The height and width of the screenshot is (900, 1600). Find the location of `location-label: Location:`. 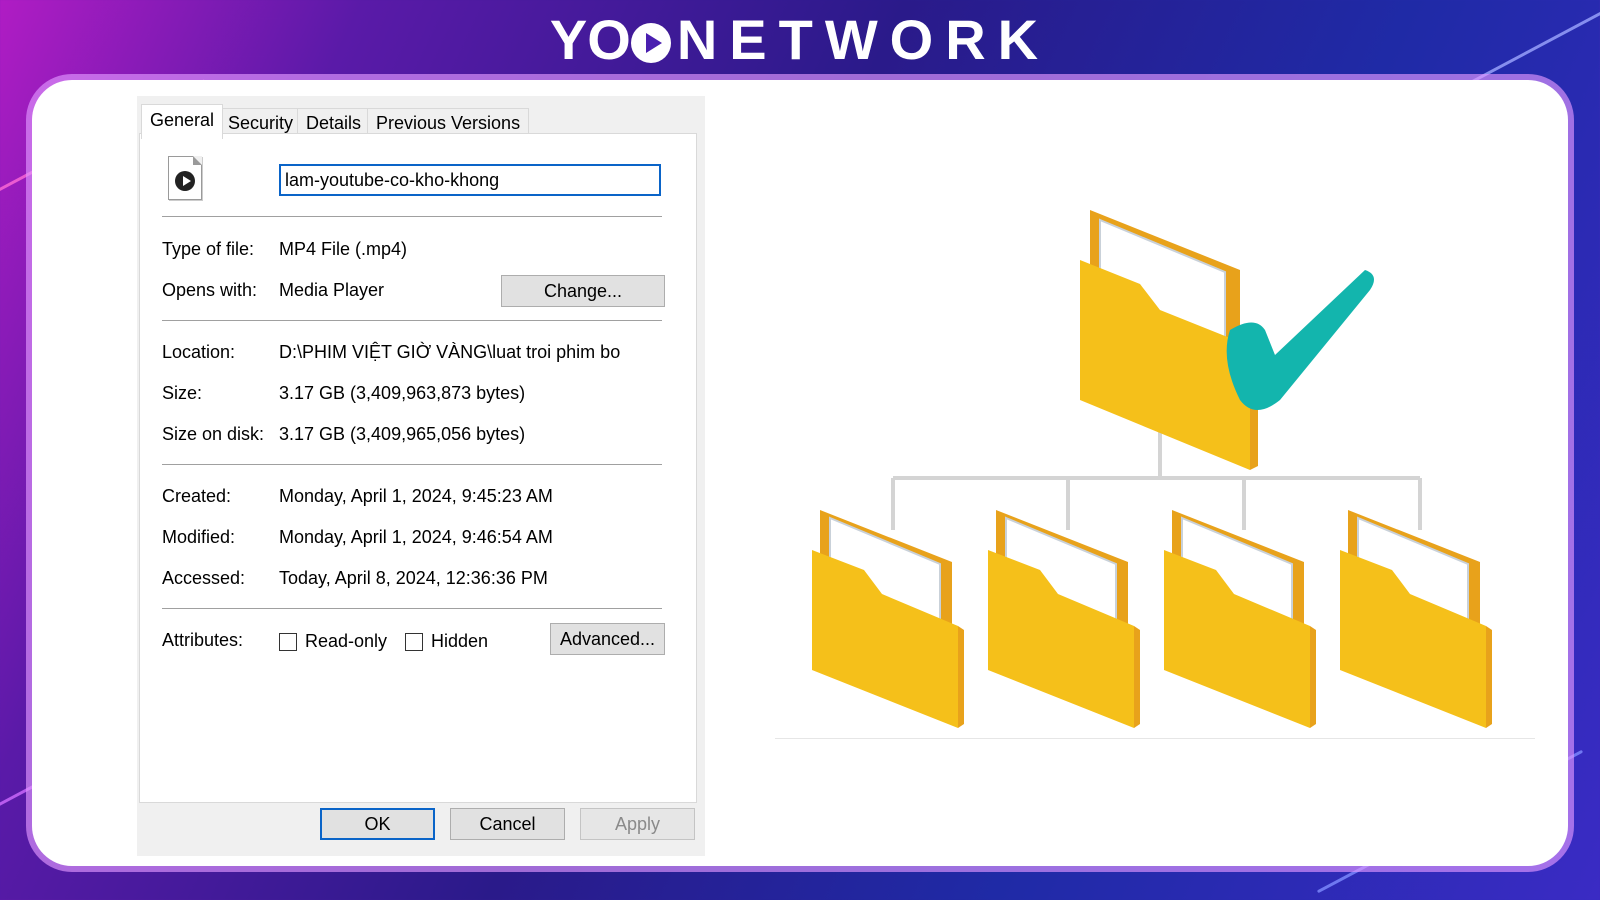

location-label: Location: is located at coordinates (199, 352).